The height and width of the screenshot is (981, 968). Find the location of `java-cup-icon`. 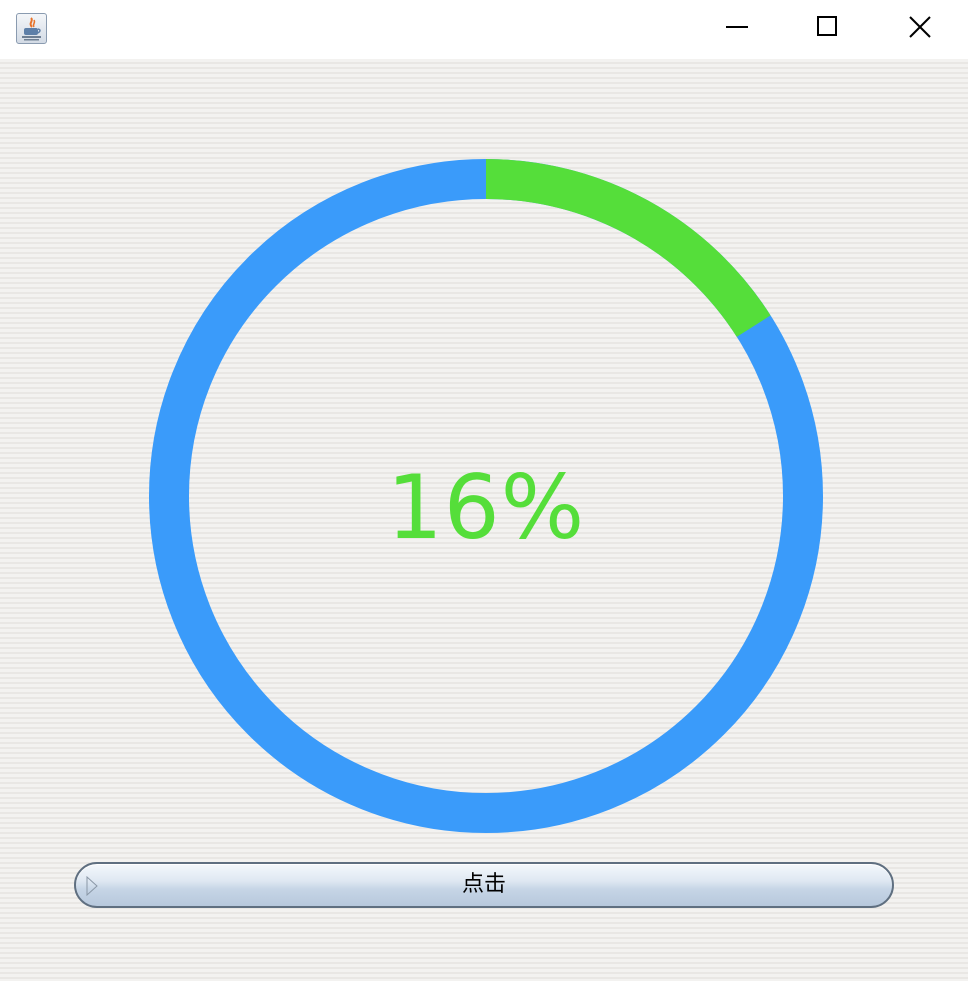

java-cup-icon is located at coordinates (31, 28).